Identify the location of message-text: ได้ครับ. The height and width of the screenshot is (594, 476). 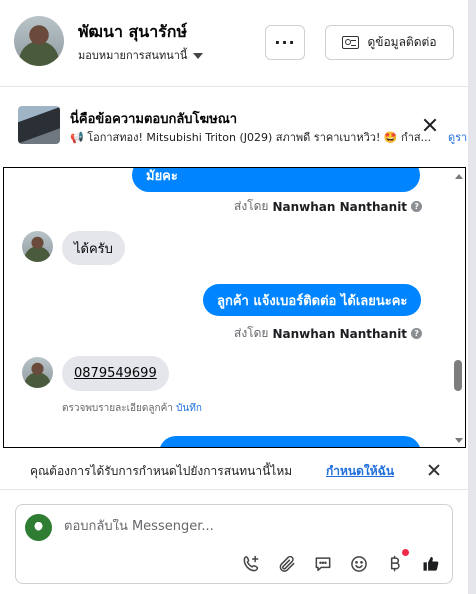
(93, 249).